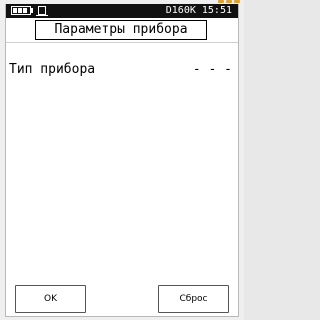  What do you see at coordinates (122, 70) in the screenshot?
I see `parameter-row-device-type: Тип прибора - - -` at bounding box center [122, 70].